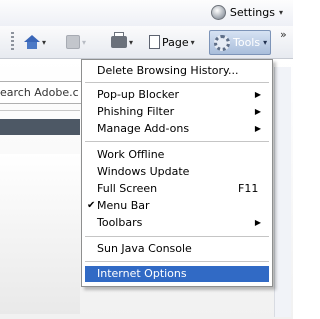 Image resolution: width=320 pixels, height=319 pixels. What do you see at coordinates (32, 42) in the screenshot?
I see `home-icon` at bounding box center [32, 42].